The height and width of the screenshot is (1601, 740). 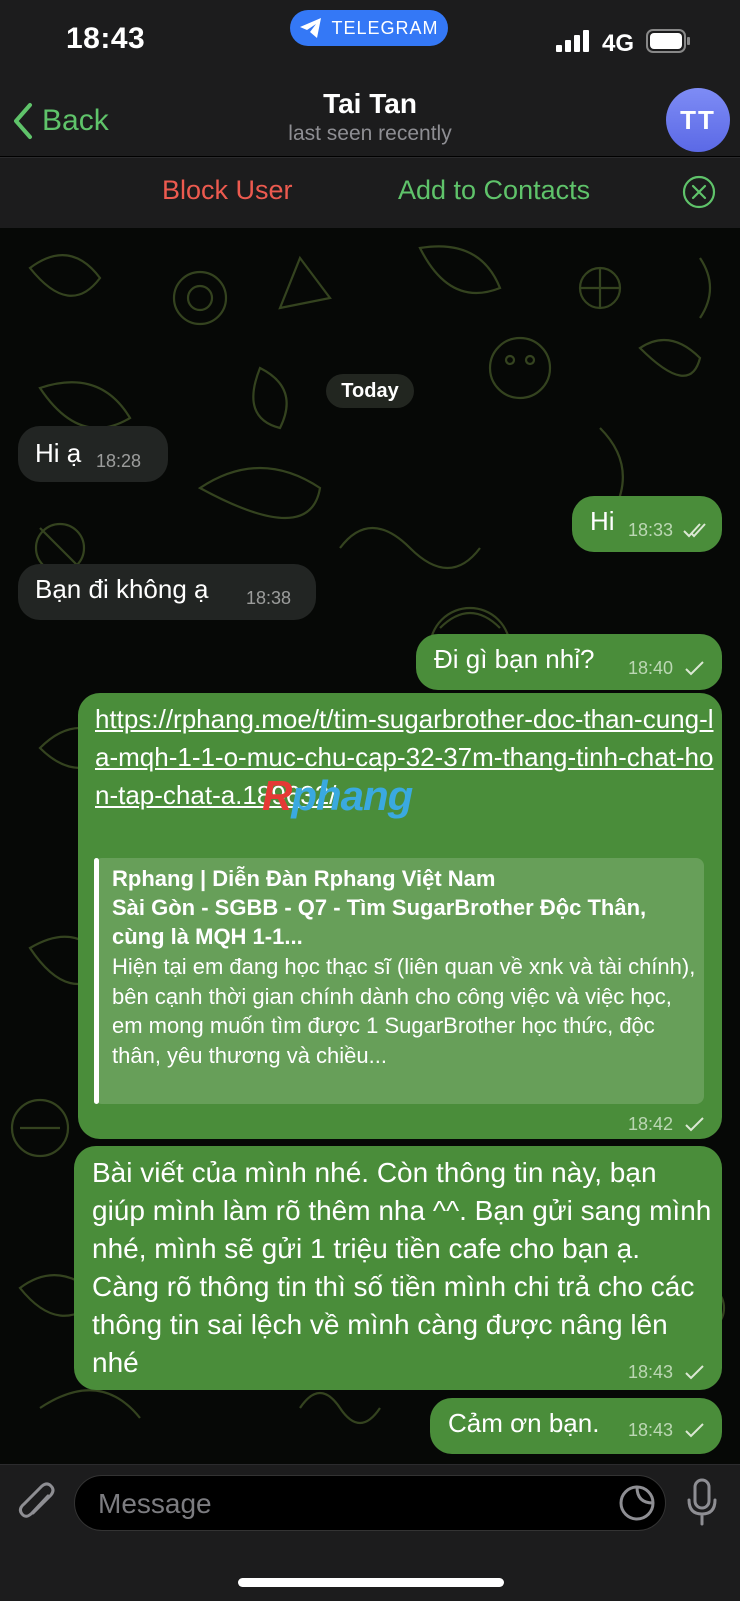 I want to click on close-circle-icon, so click(x=699, y=192).